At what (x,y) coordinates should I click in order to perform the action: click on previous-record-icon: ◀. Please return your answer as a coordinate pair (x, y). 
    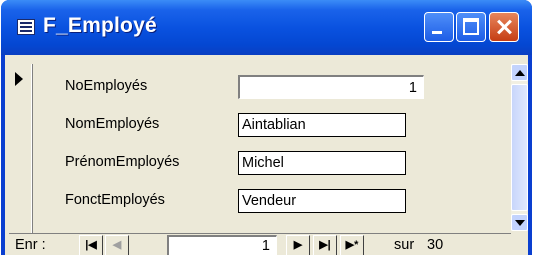
    Looking at the image, I should click on (117, 245).